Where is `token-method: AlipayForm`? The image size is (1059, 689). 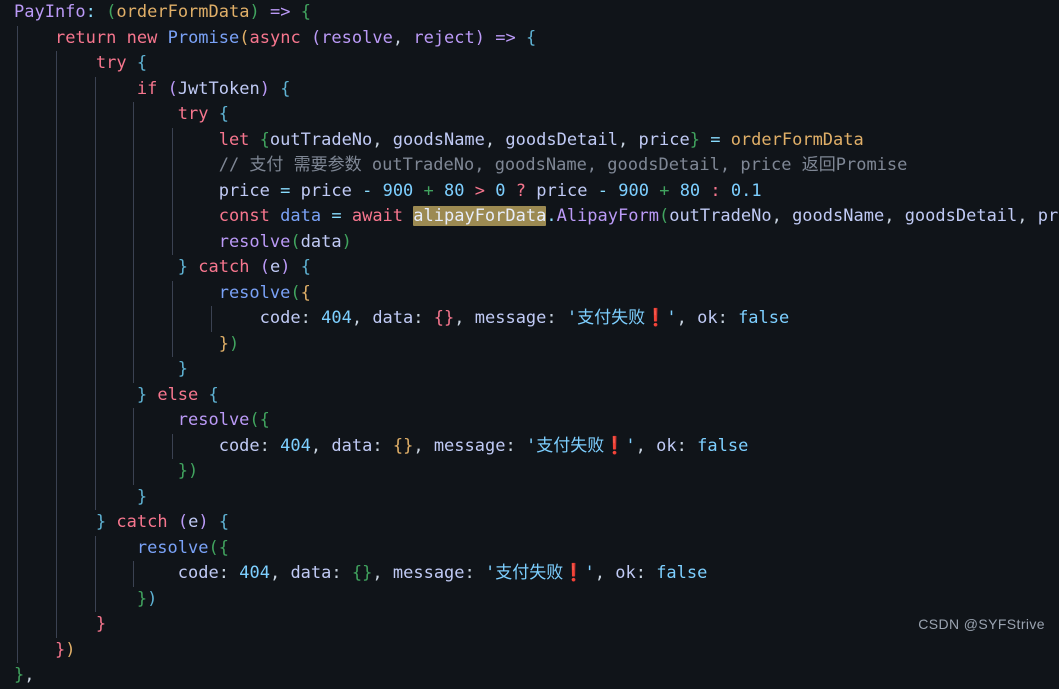
token-method: AlipayForm is located at coordinates (607, 216).